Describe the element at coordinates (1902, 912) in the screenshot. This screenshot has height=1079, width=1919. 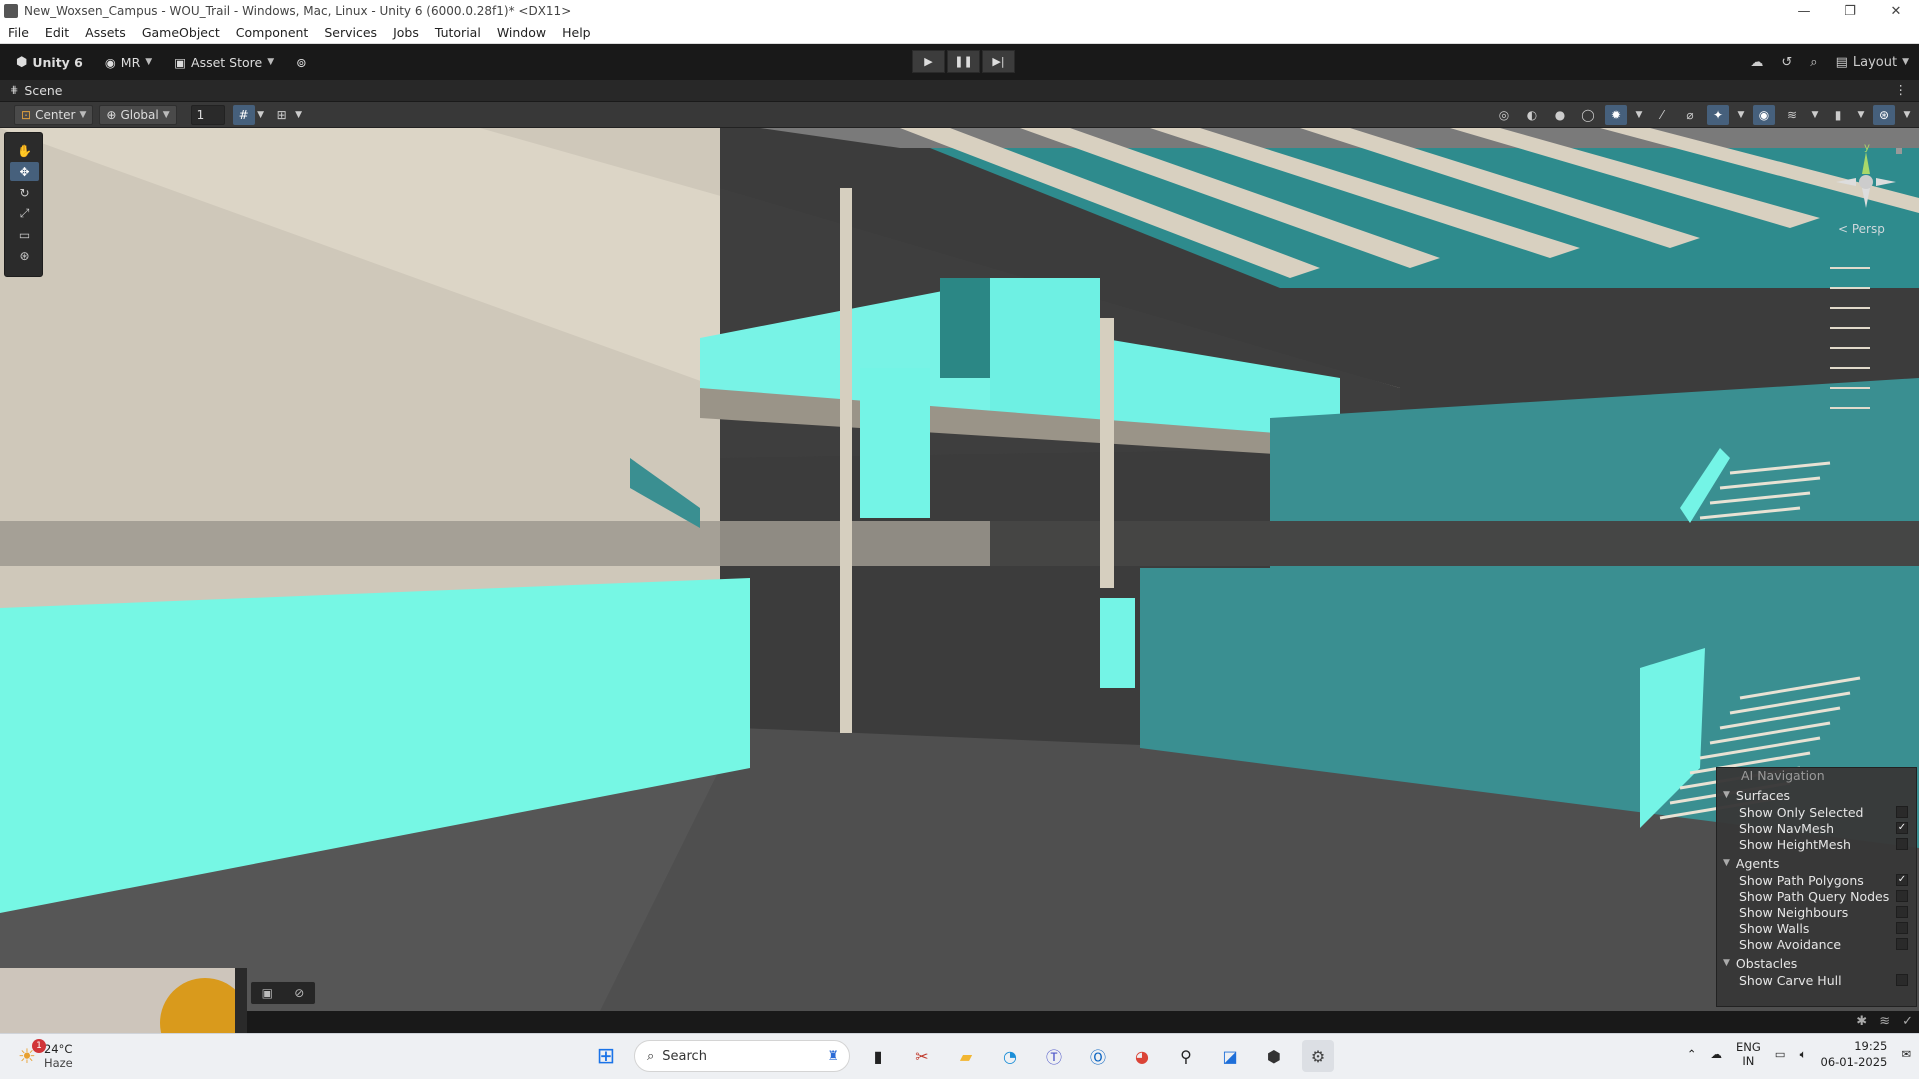
I see `show-neighbours-checkbox` at that location.